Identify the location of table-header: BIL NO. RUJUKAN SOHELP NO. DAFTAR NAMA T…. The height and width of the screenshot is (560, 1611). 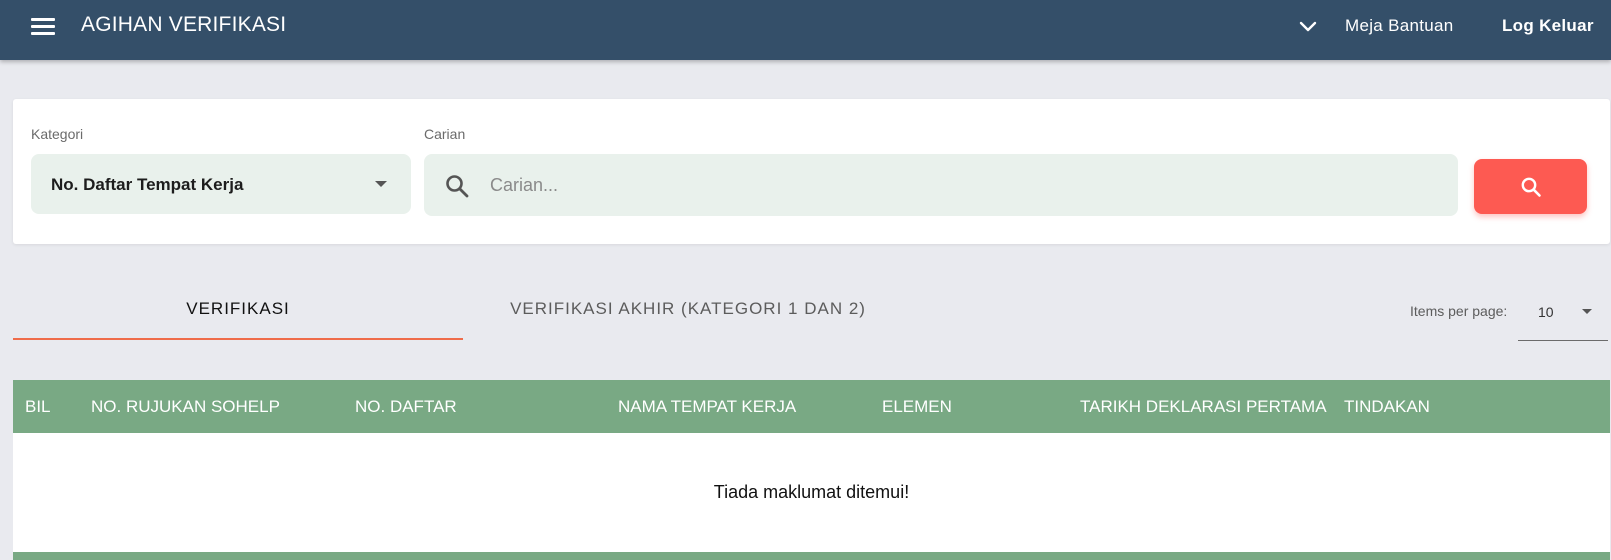
(811, 406).